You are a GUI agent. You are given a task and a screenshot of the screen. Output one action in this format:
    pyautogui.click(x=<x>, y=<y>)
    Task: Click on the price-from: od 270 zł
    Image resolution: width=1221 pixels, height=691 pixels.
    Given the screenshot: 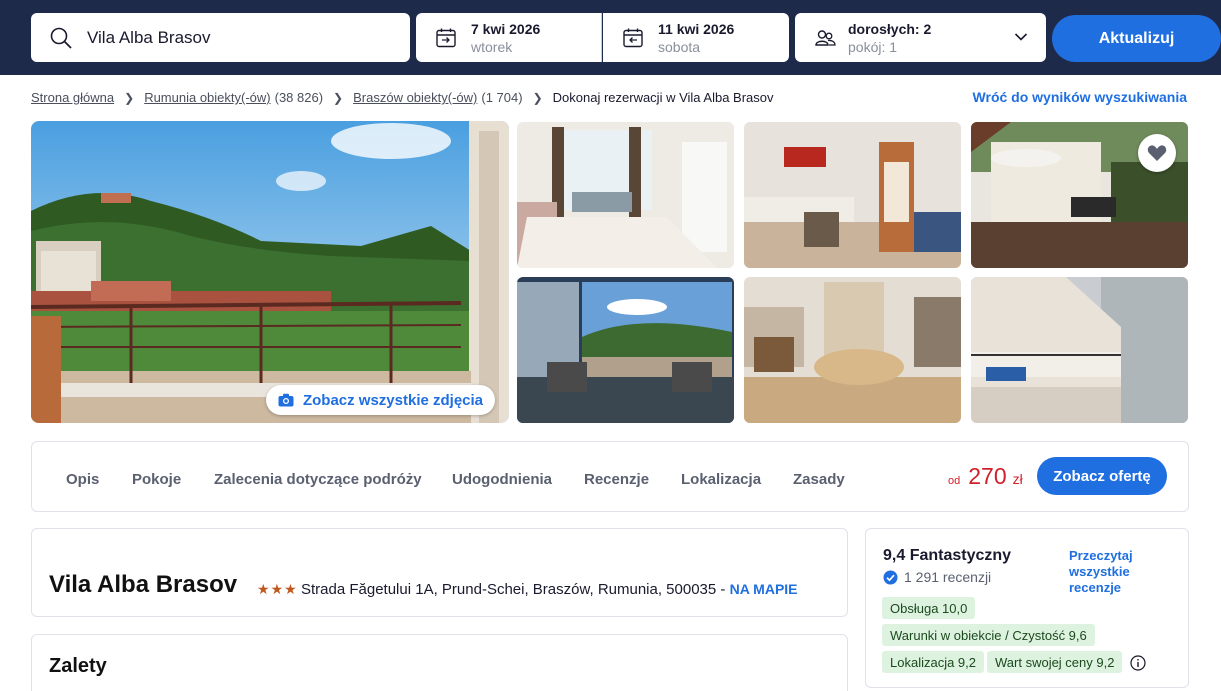 What is the action you would take?
    pyautogui.click(x=985, y=476)
    